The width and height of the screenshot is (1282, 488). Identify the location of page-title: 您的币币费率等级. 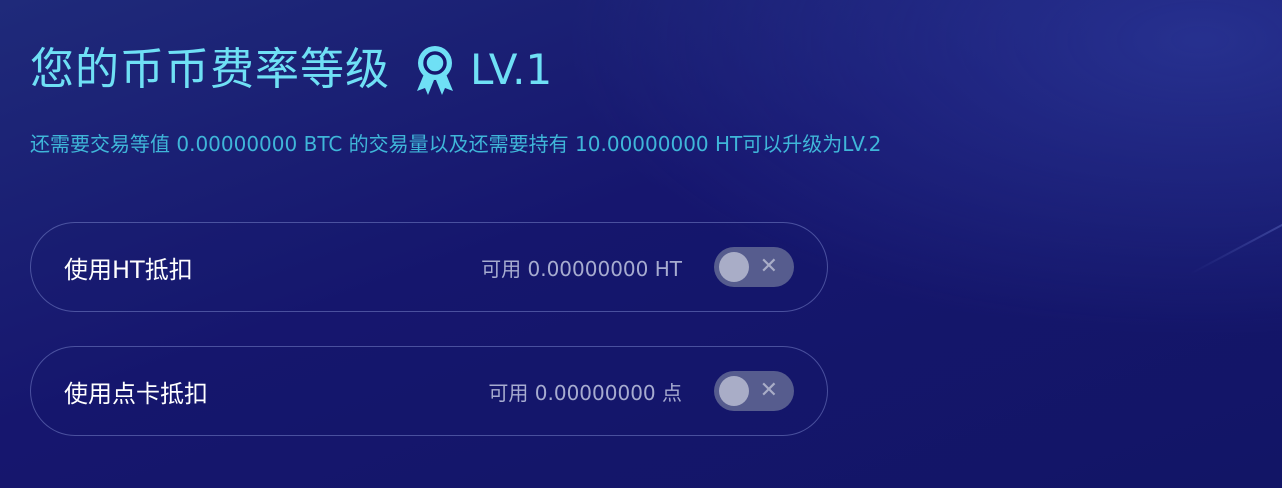
(210, 69).